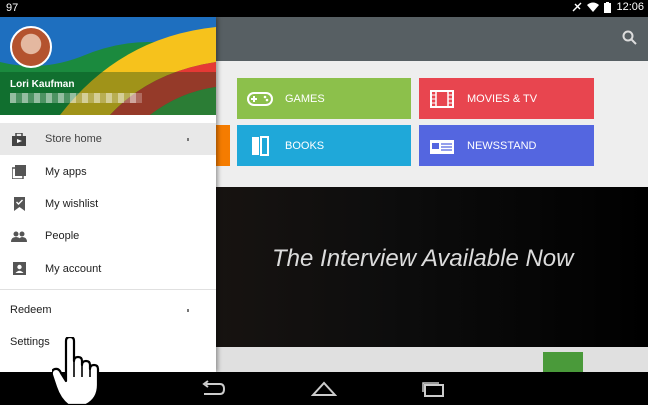  I want to click on nav-item-label: My account, so click(73, 268).